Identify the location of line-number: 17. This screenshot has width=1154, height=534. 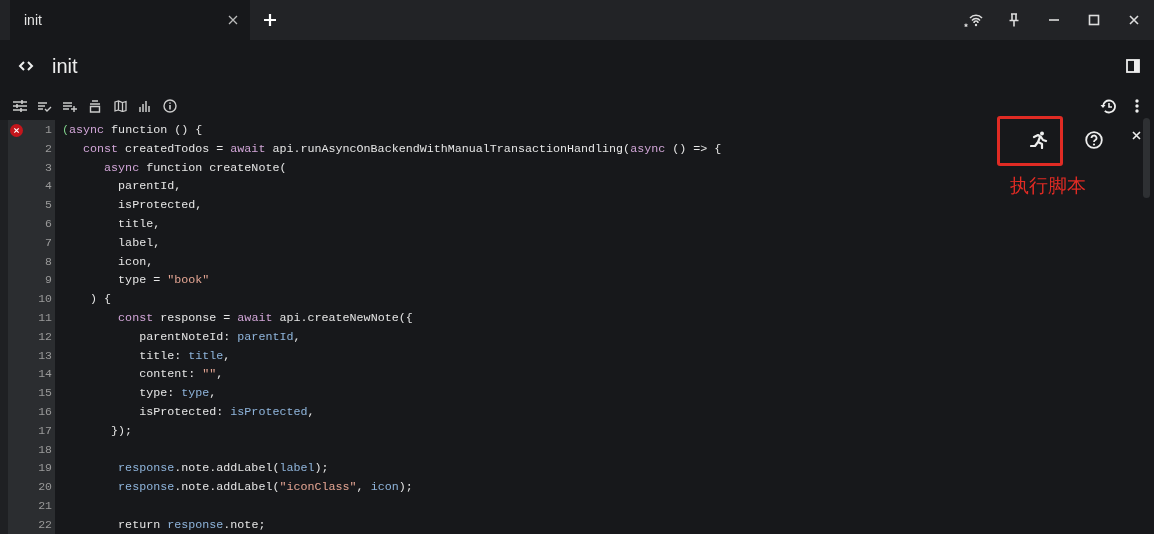
(45, 430).